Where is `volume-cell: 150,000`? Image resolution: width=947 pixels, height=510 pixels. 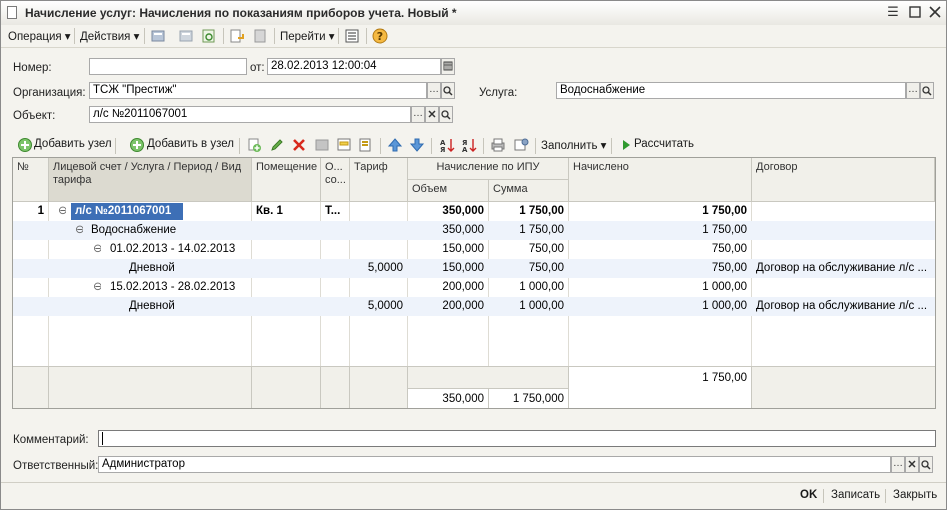
volume-cell: 150,000 is located at coordinates (463, 249).